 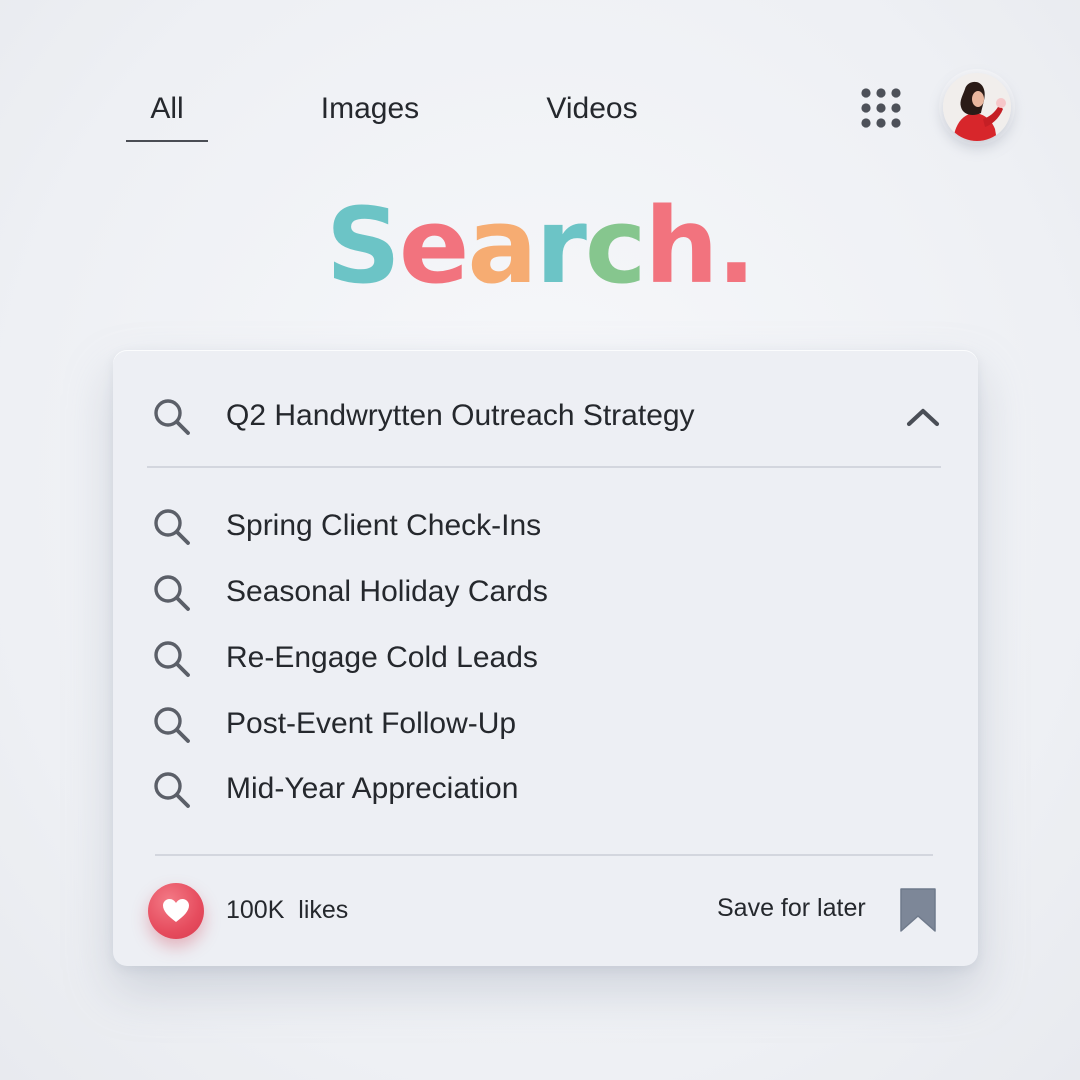 What do you see at coordinates (615, 246) in the screenshot?
I see `logo-letter: c` at bounding box center [615, 246].